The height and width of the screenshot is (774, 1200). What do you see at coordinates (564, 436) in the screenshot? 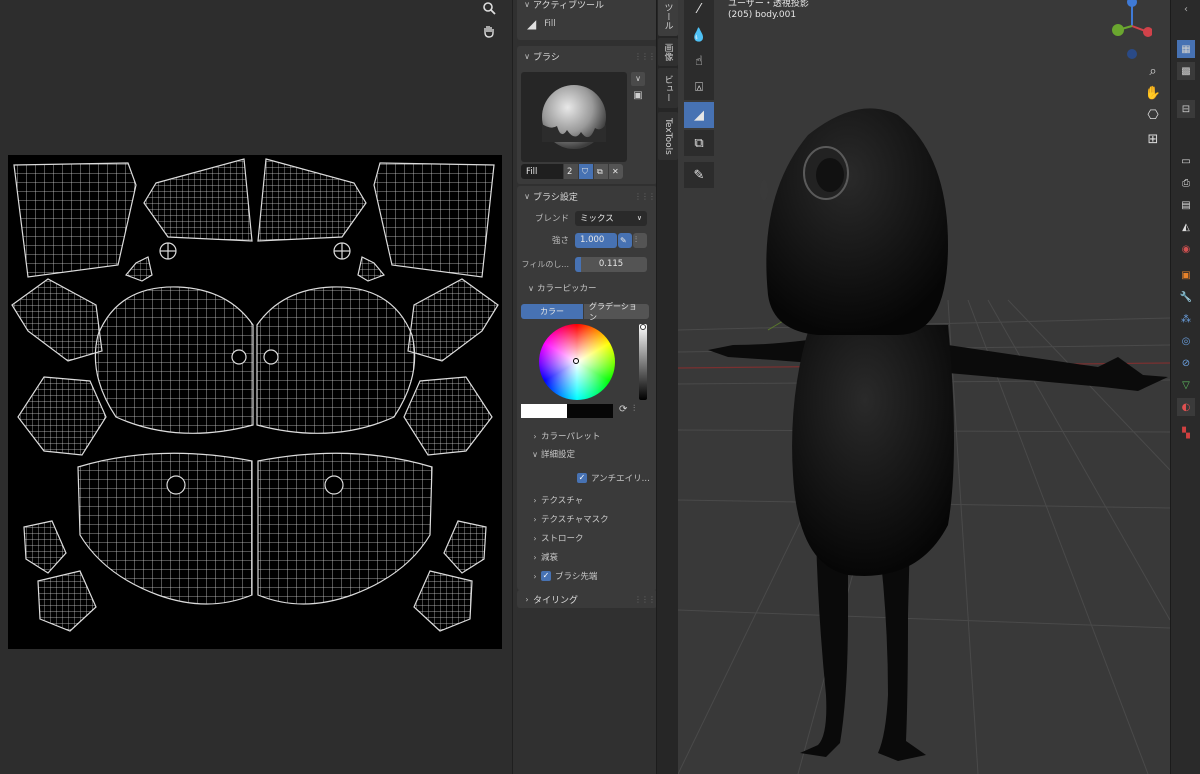
I see `color-palette-header: › カラーパレット` at bounding box center [564, 436].